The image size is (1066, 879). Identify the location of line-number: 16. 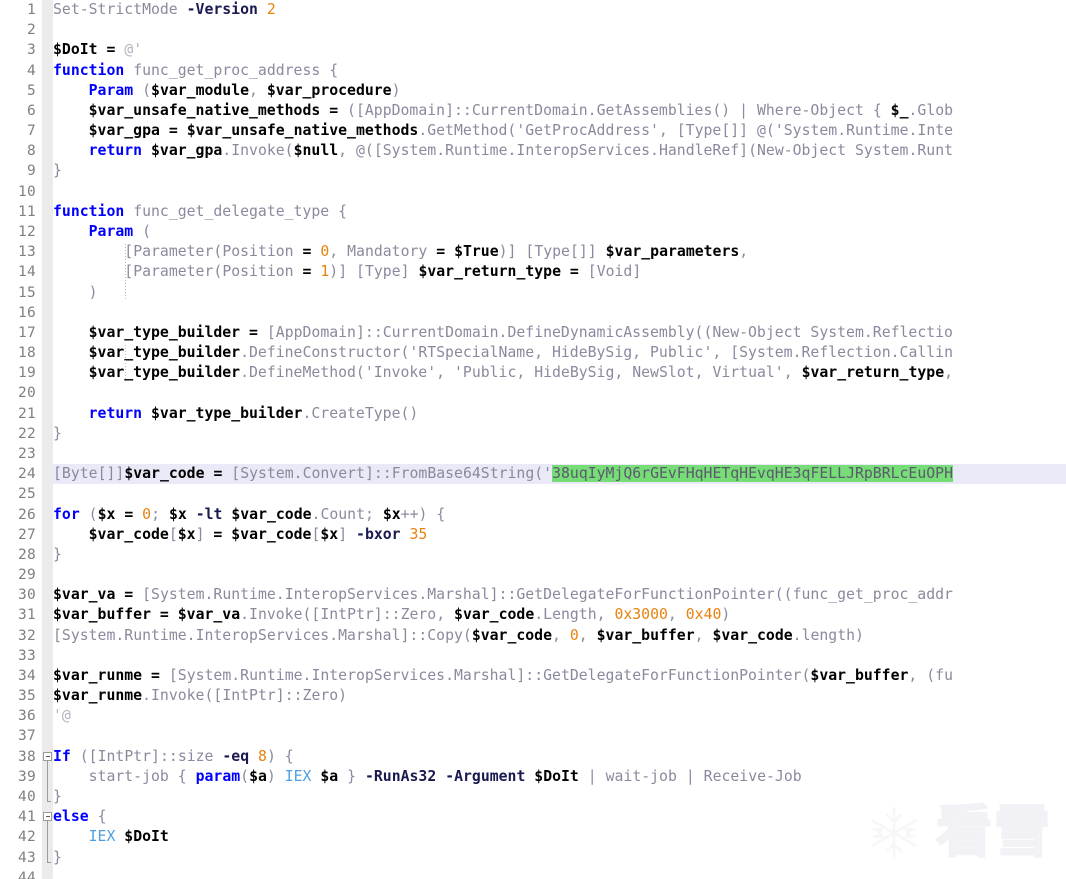
(26, 312).